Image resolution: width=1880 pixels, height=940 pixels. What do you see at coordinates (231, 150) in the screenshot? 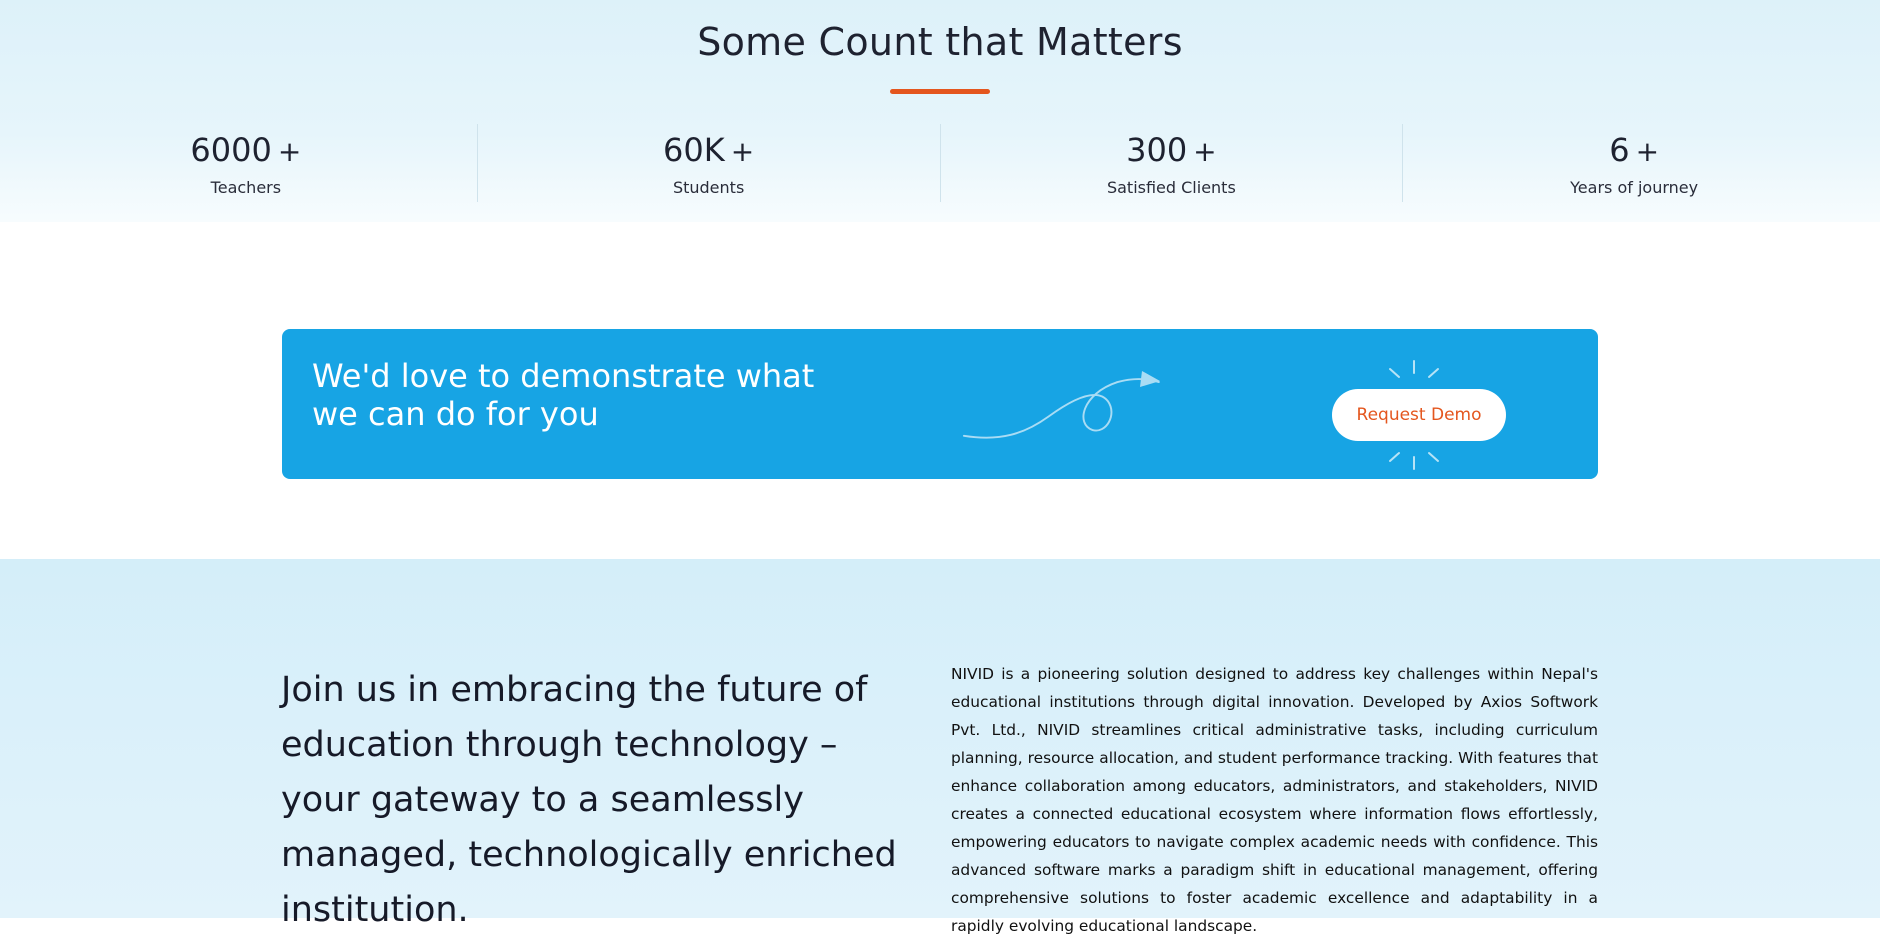
I see `stat-number: 6000` at bounding box center [231, 150].